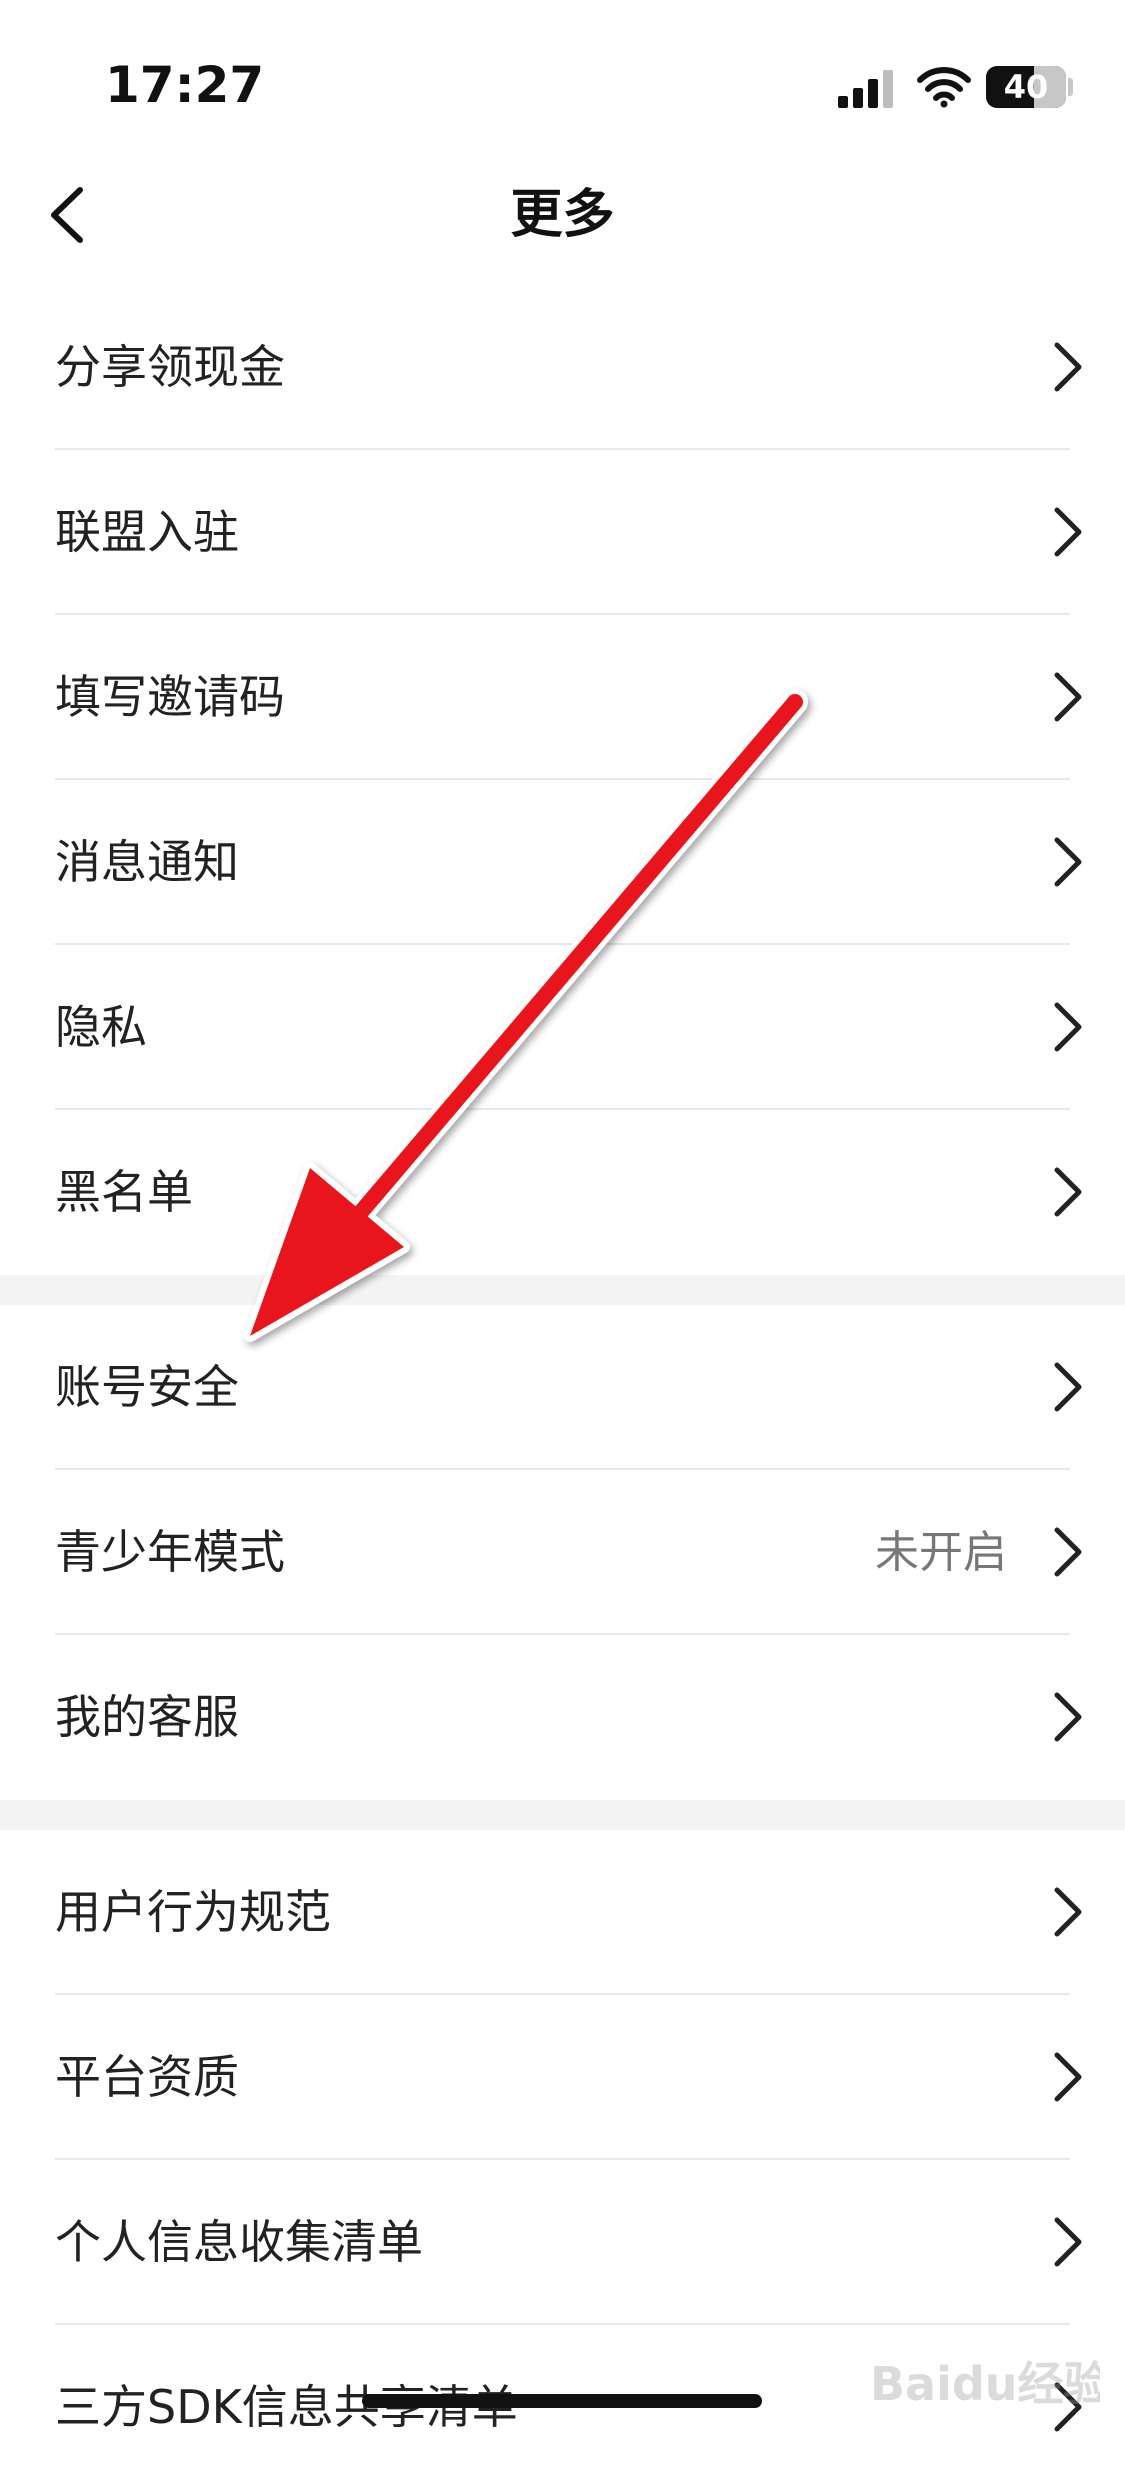 This screenshot has width=1125, height=2490. Describe the element at coordinates (562, 1387) in the screenshot. I see `menu-item-account-security: 账号安全` at that location.